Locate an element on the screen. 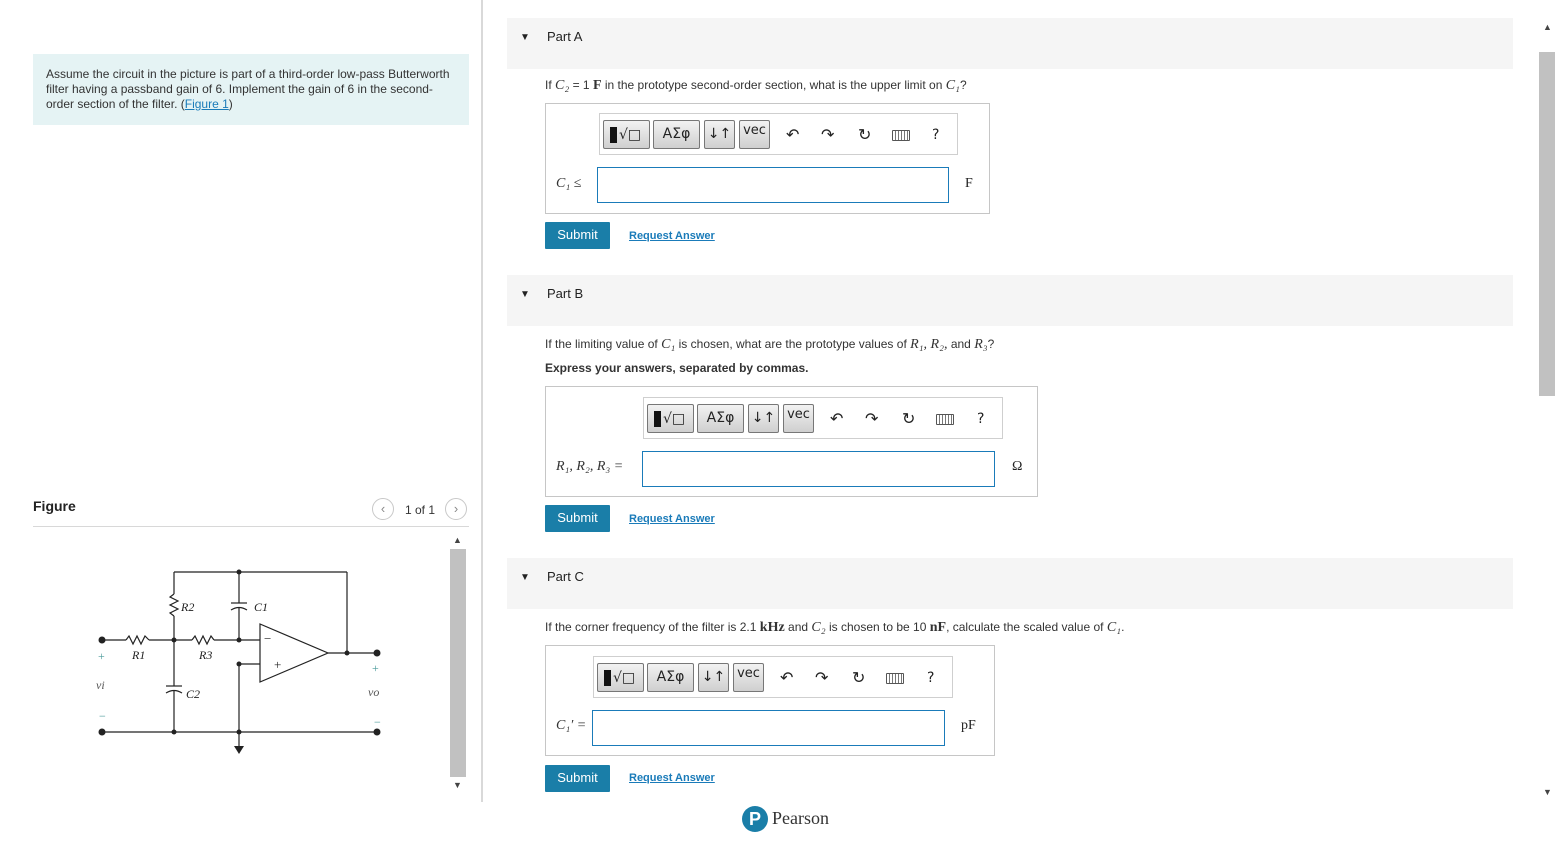 The image size is (1562, 842). part-b-math-toolbar: √□ ΑΣφ ↓↑ vec ↶ ↷ ↻ ? is located at coordinates (823, 418).